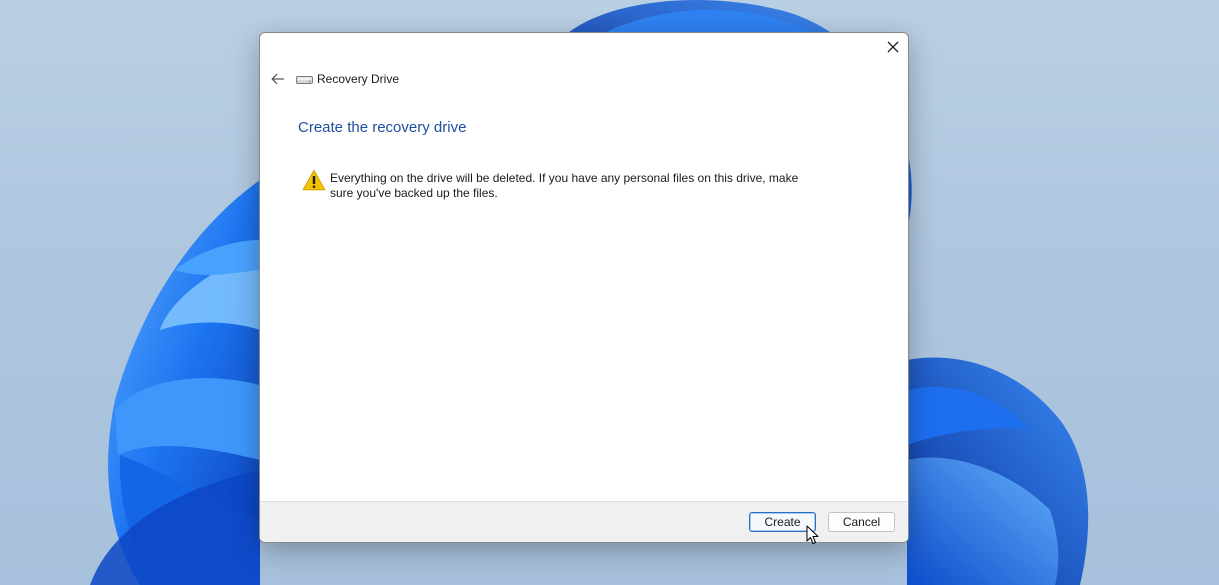 This screenshot has height=585, width=1219. I want to click on page-heading: Create the recovery drive, so click(382, 127).